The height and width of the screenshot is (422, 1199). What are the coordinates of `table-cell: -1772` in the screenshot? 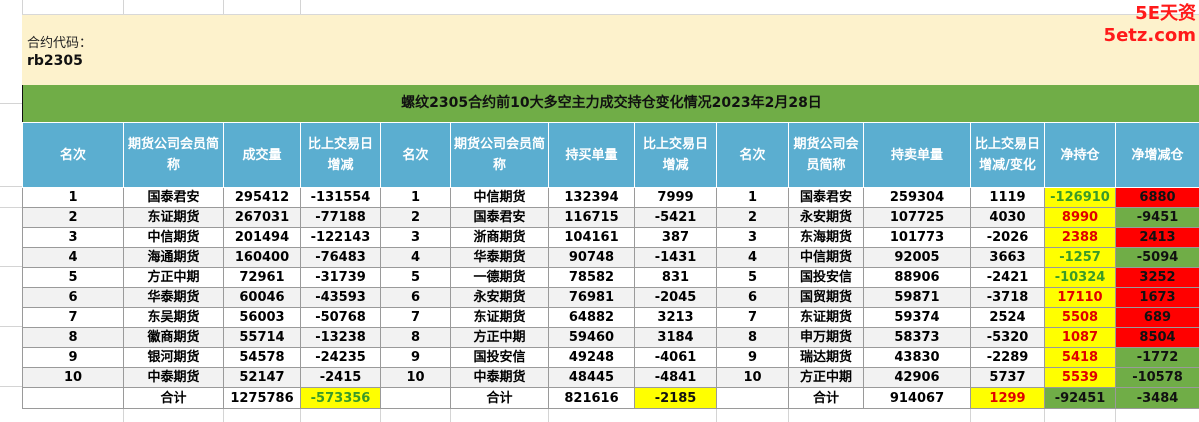 It's located at (1157, 357).